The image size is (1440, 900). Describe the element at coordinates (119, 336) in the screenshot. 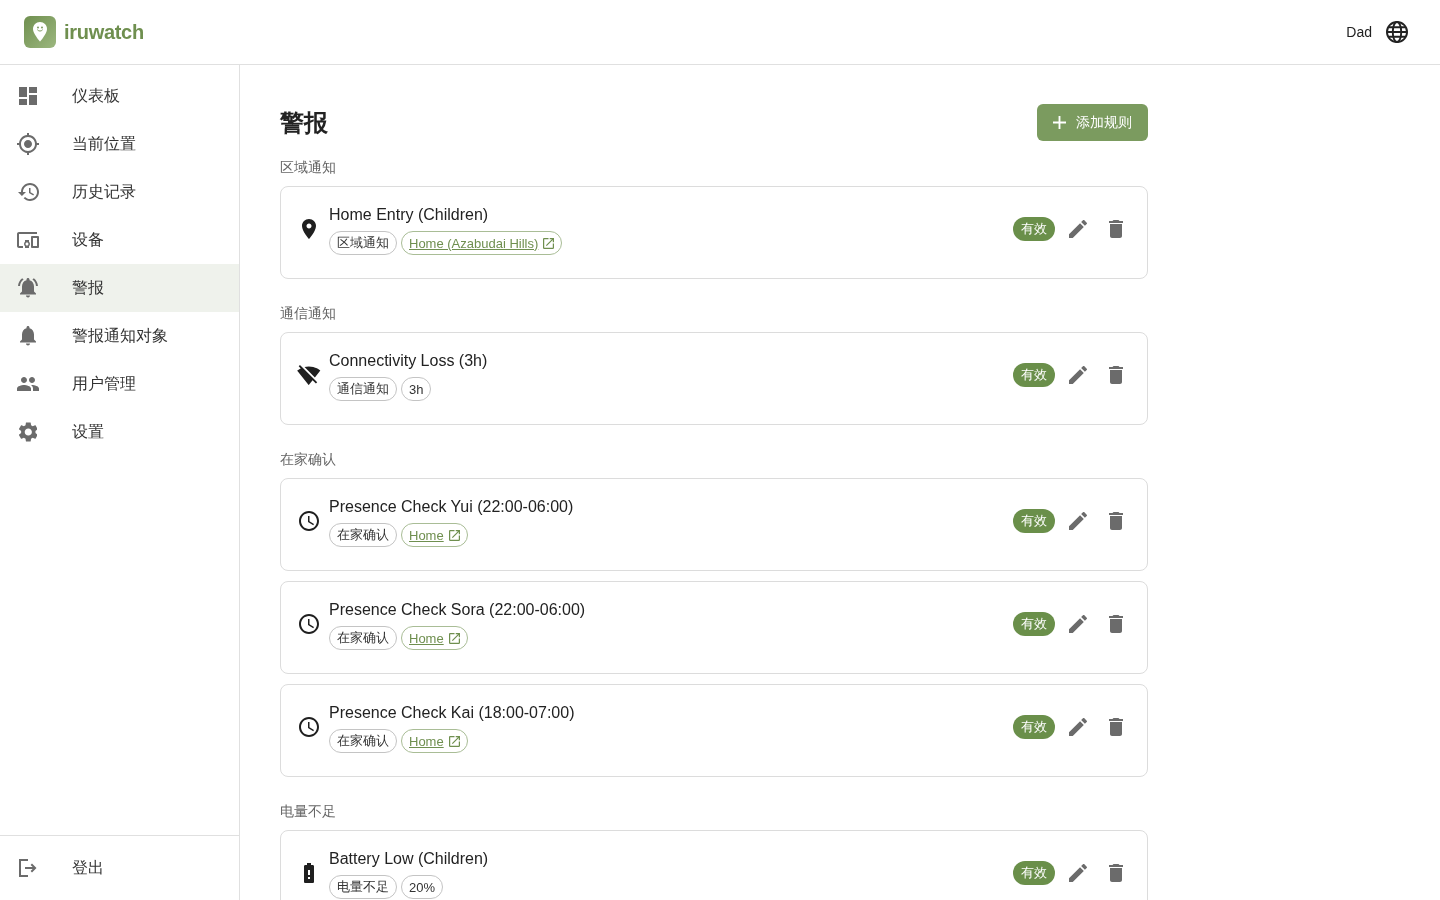

I see `nav-item: 警报通知对象` at that location.